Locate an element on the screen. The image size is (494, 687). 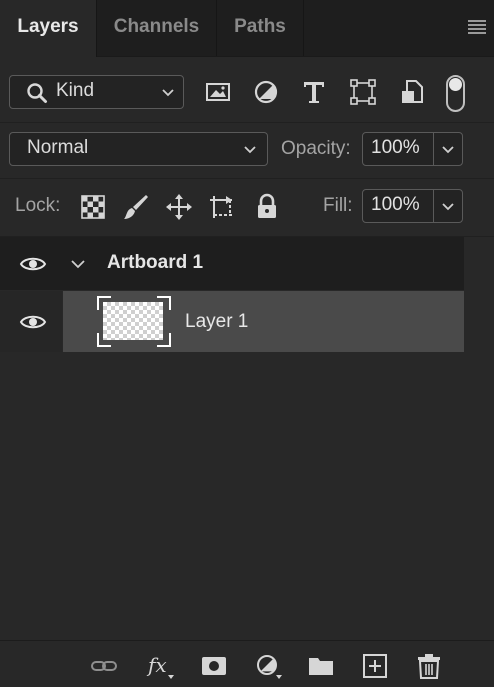
lock-row: Lock: Fill: 100% is located at coordinates (247, 208).